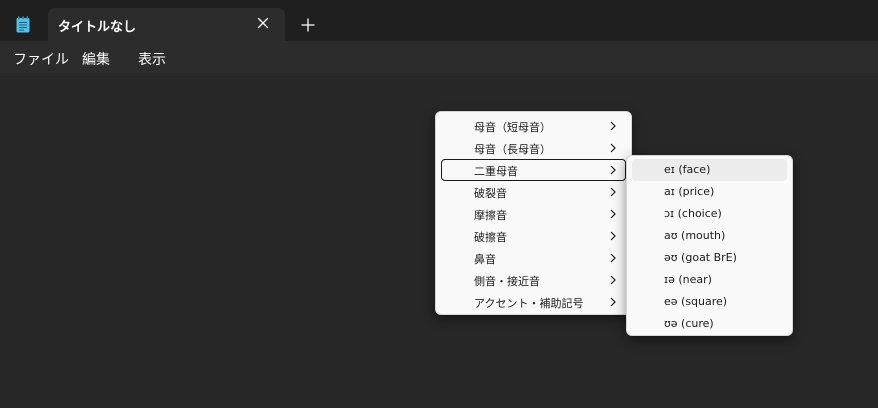 The width and height of the screenshot is (878, 408). What do you see at coordinates (263, 23) in the screenshot?
I see `close-icon` at bounding box center [263, 23].